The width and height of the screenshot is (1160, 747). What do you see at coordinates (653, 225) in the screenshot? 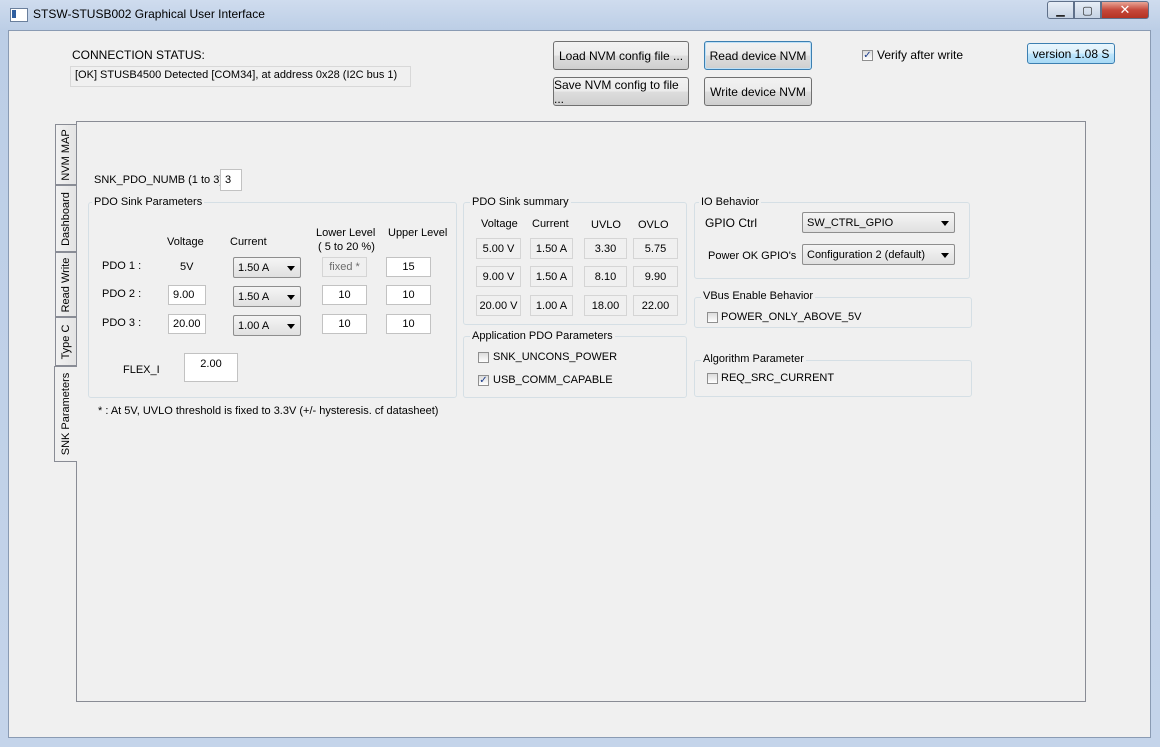
I see `summary-header-ovlo: OVLO` at bounding box center [653, 225].